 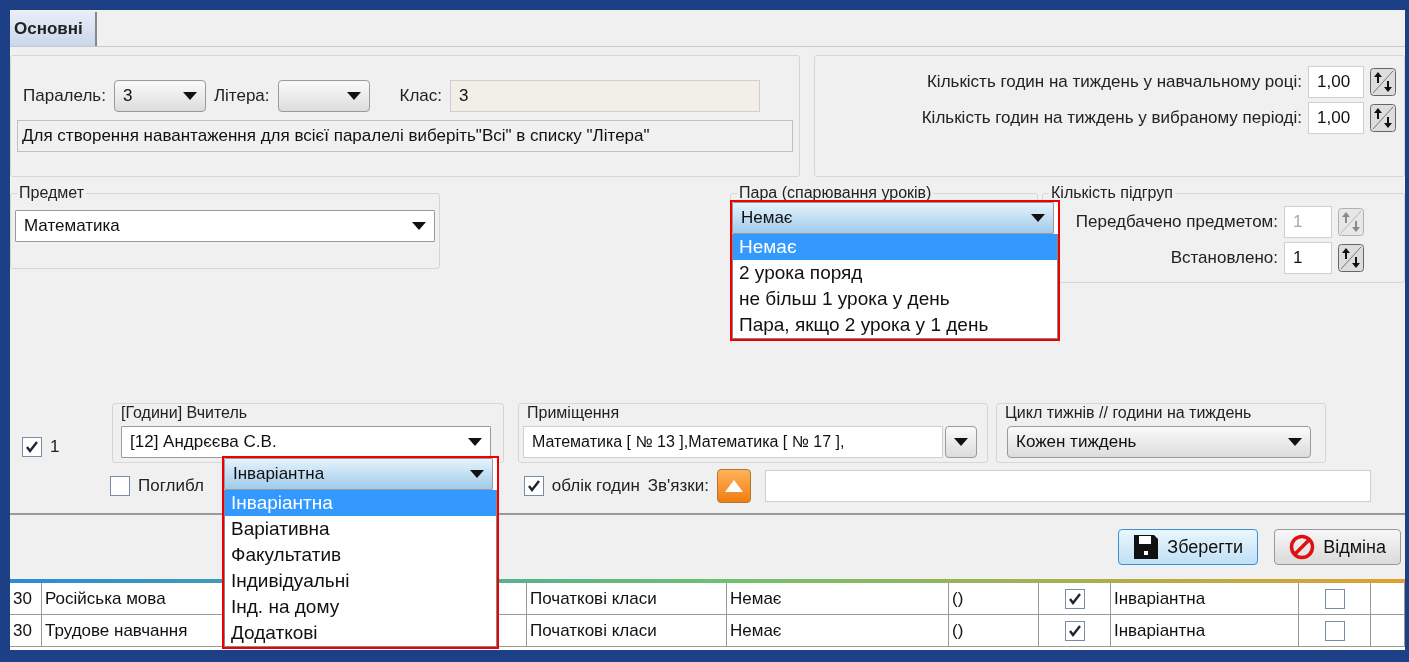 What do you see at coordinates (225, 226) in the screenshot?
I see `subject-dropdown: Математика` at bounding box center [225, 226].